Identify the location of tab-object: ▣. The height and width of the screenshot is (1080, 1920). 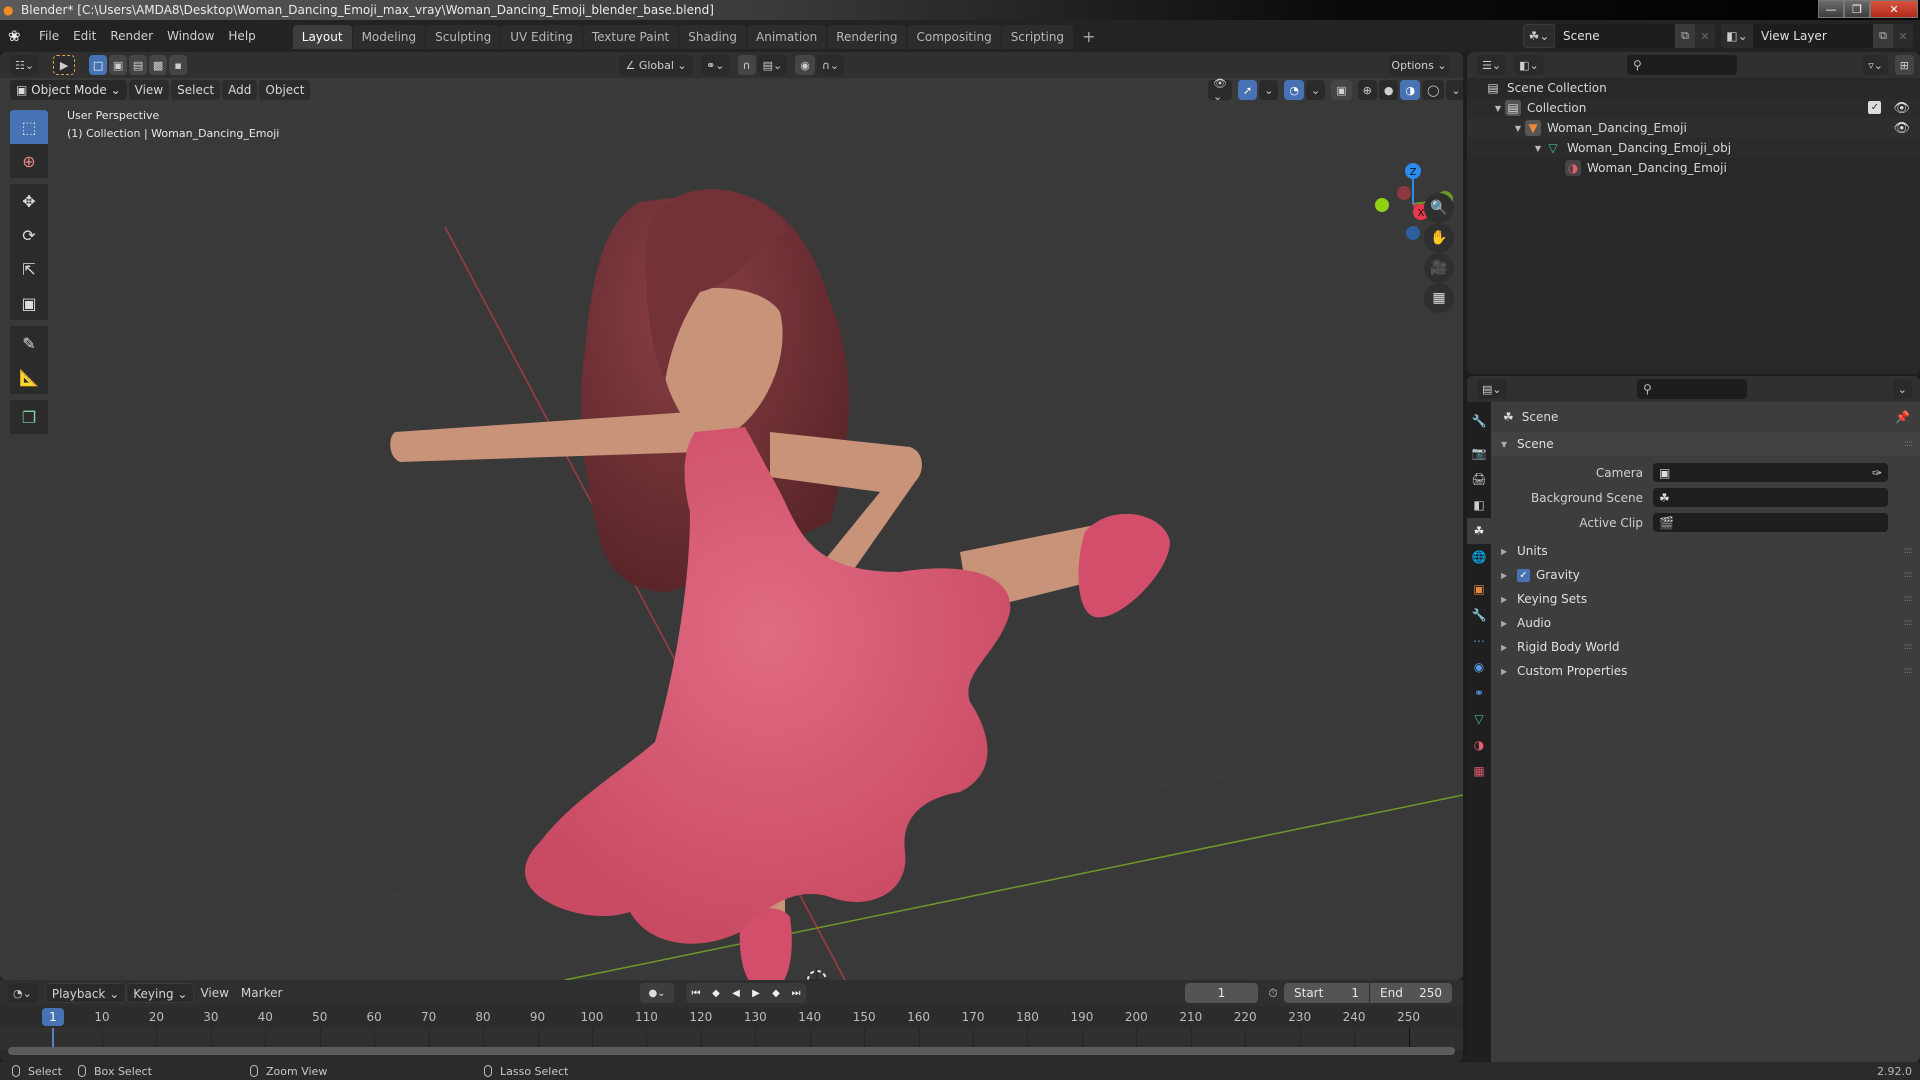
(1479, 589).